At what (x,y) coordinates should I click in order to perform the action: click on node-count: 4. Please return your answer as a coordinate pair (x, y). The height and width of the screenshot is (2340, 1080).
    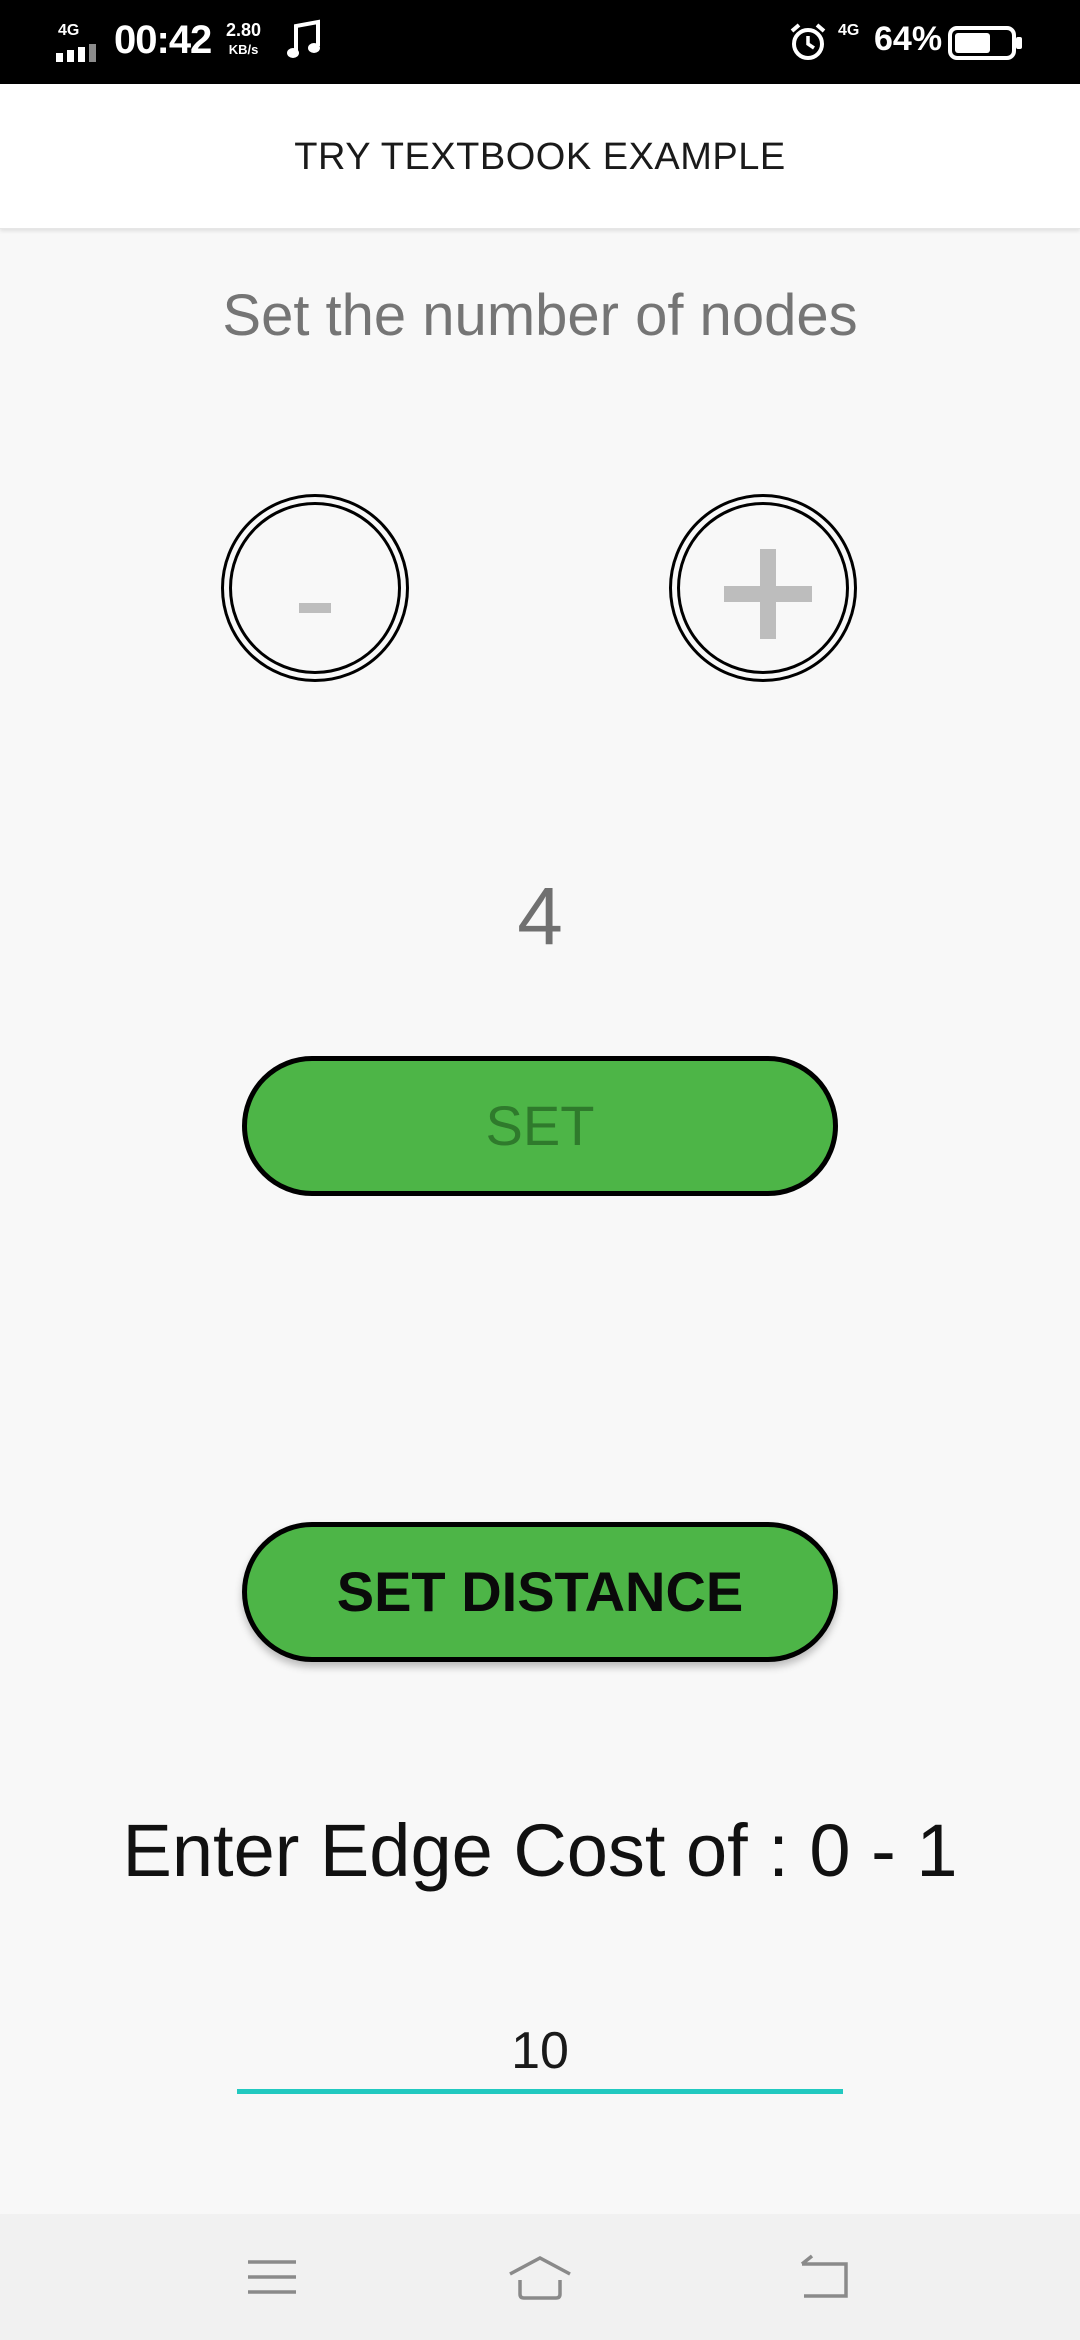
    Looking at the image, I should click on (540, 916).